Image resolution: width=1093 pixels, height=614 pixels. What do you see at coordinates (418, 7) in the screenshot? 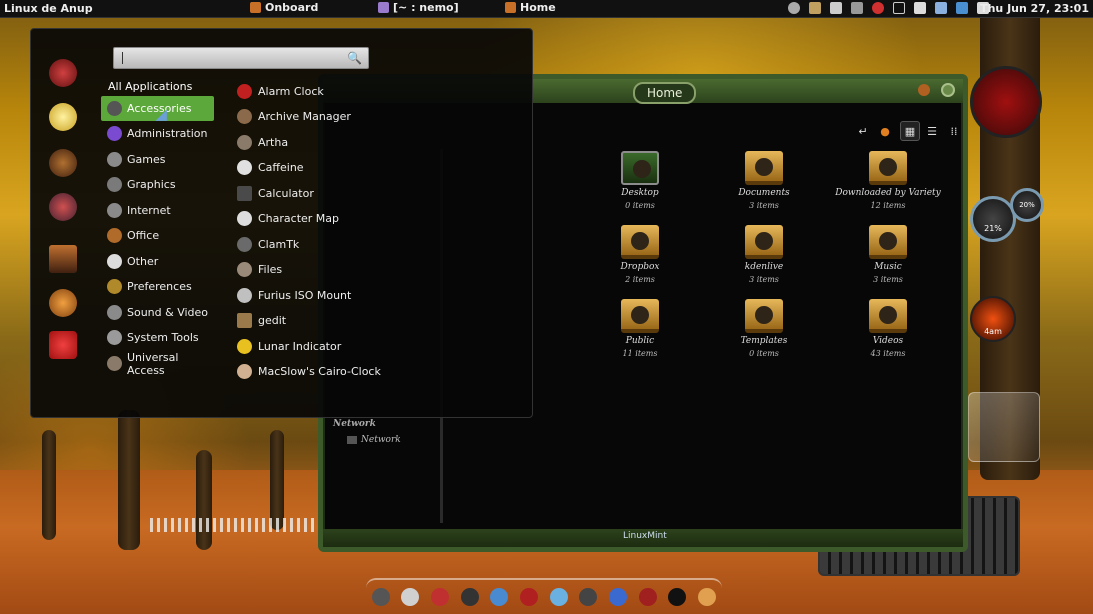
I see `task-terminal: [~ : nemo]` at bounding box center [418, 7].